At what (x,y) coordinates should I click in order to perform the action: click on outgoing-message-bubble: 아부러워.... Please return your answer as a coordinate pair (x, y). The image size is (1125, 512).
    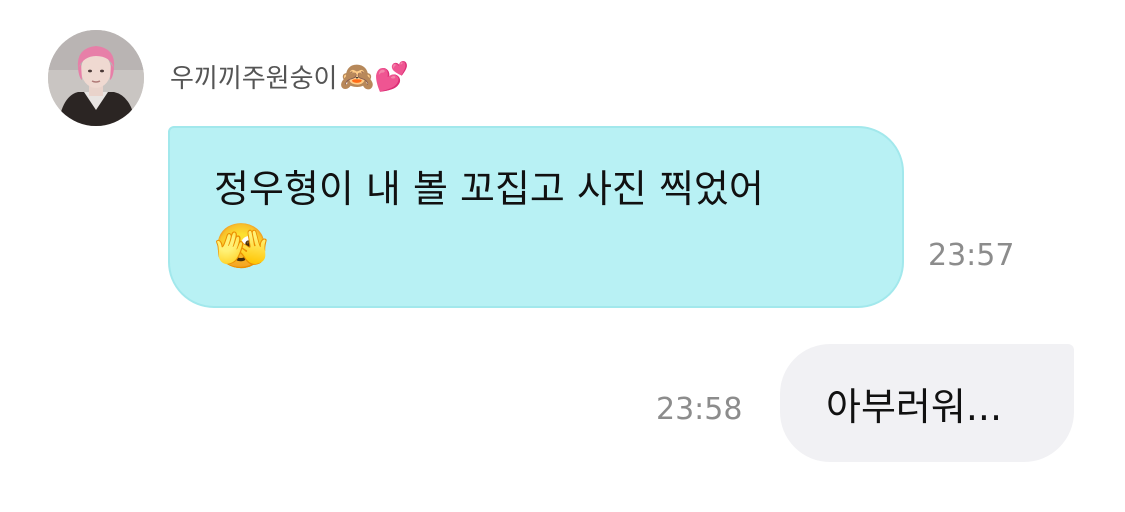
    Looking at the image, I should click on (927, 403).